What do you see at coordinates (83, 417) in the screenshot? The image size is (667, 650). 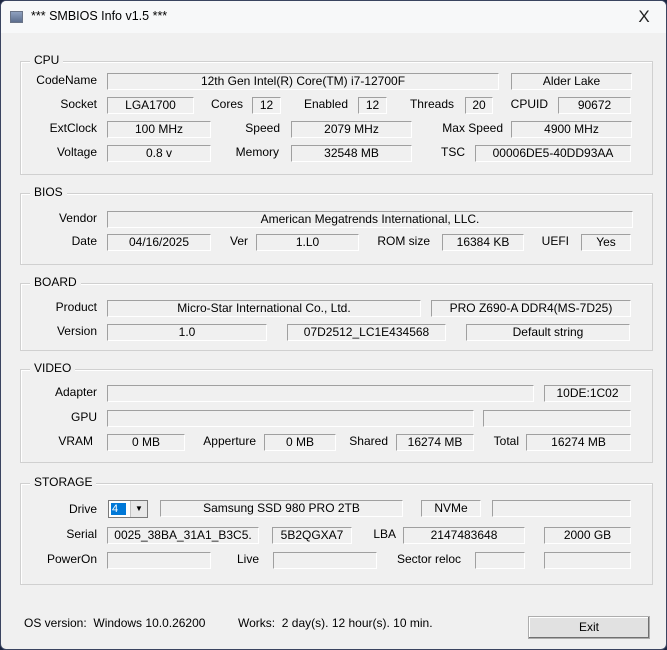 I see `gpu-label: GPU` at bounding box center [83, 417].